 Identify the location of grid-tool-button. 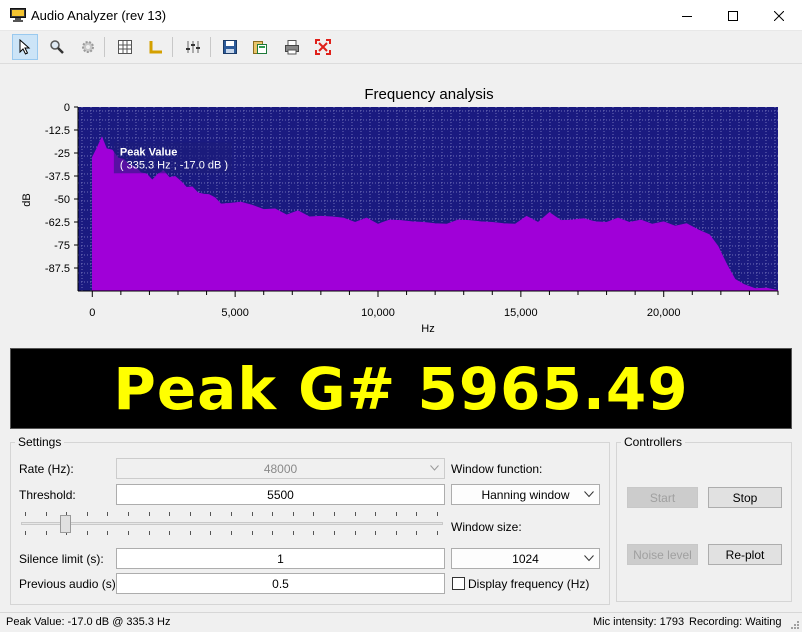
(125, 47).